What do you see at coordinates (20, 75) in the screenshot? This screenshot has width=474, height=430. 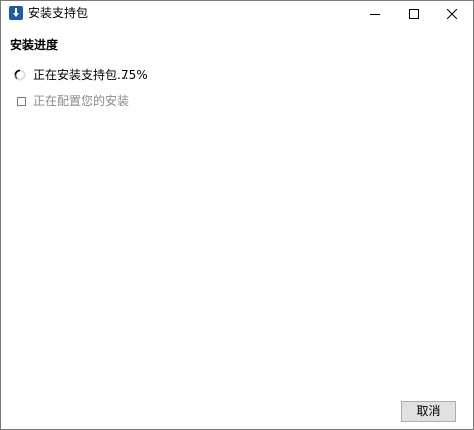 I see `spinner-icon` at bounding box center [20, 75].